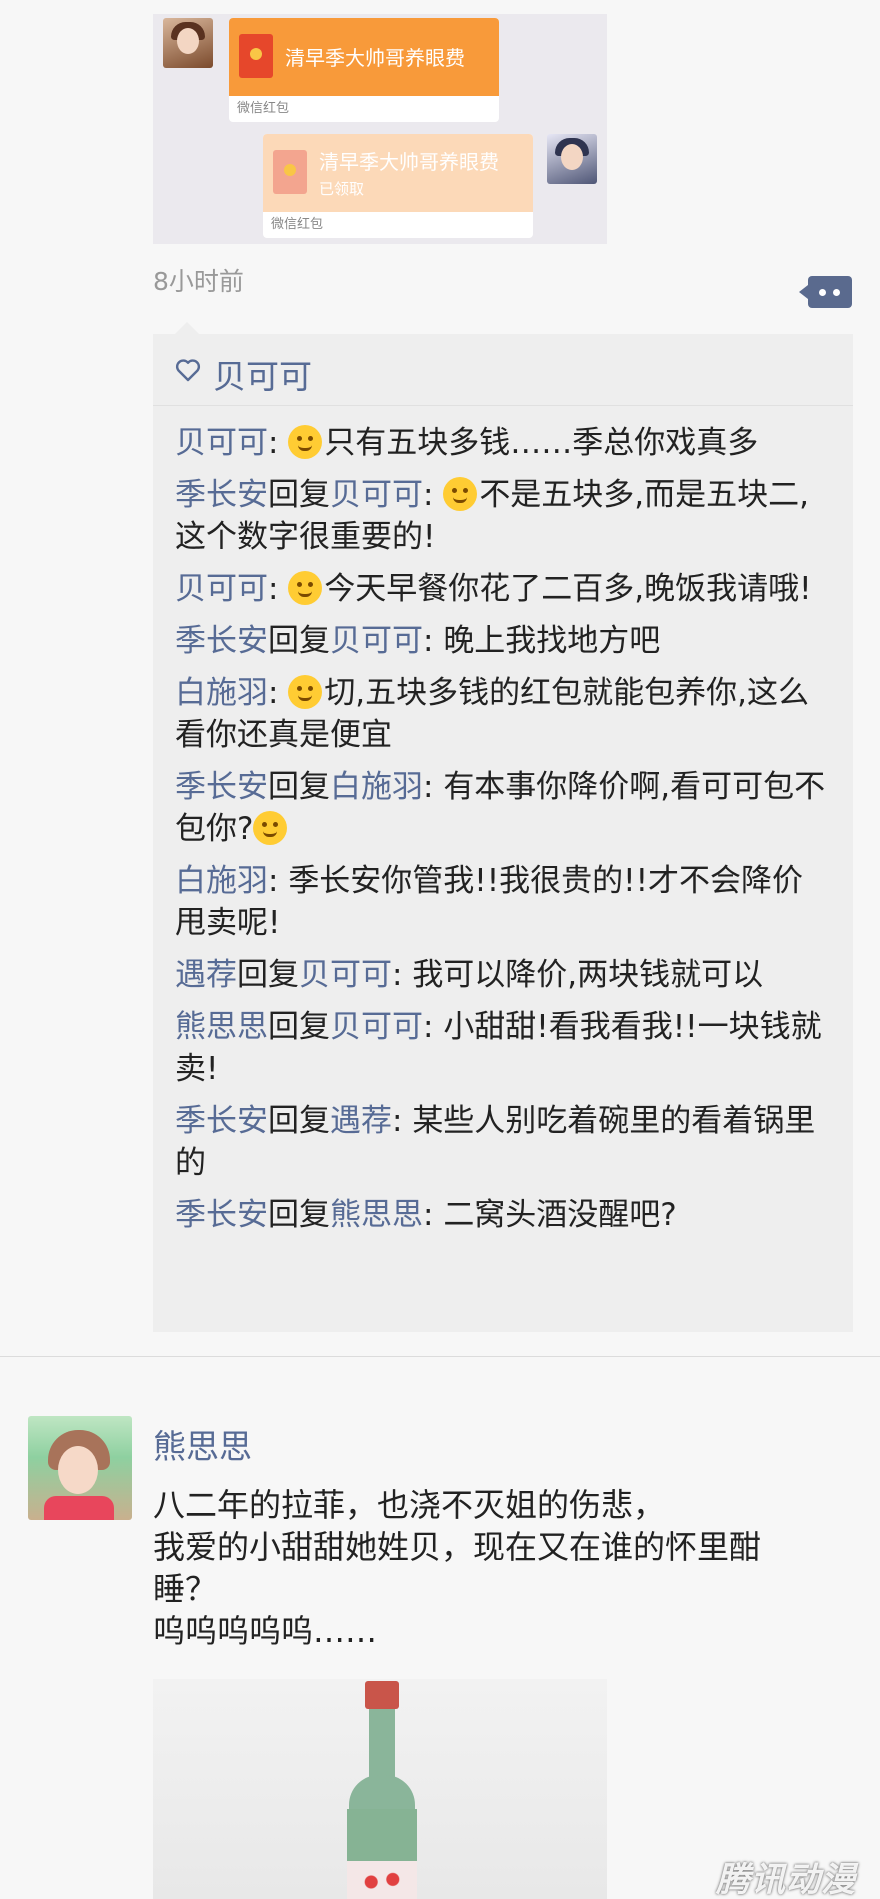 The height and width of the screenshot is (1899, 880). What do you see at coordinates (305, 692) in the screenshot?
I see `unamused-emoji-icon` at bounding box center [305, 692].